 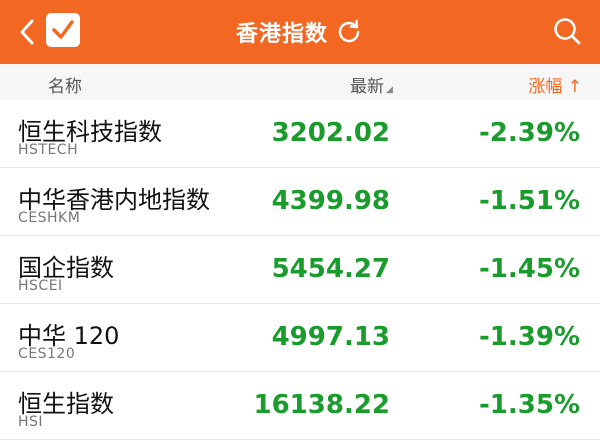 What do you see at coordinates (330, 133) in the screenshot?
I see `index-price: 3202.02` at bounding box center [330, 133].